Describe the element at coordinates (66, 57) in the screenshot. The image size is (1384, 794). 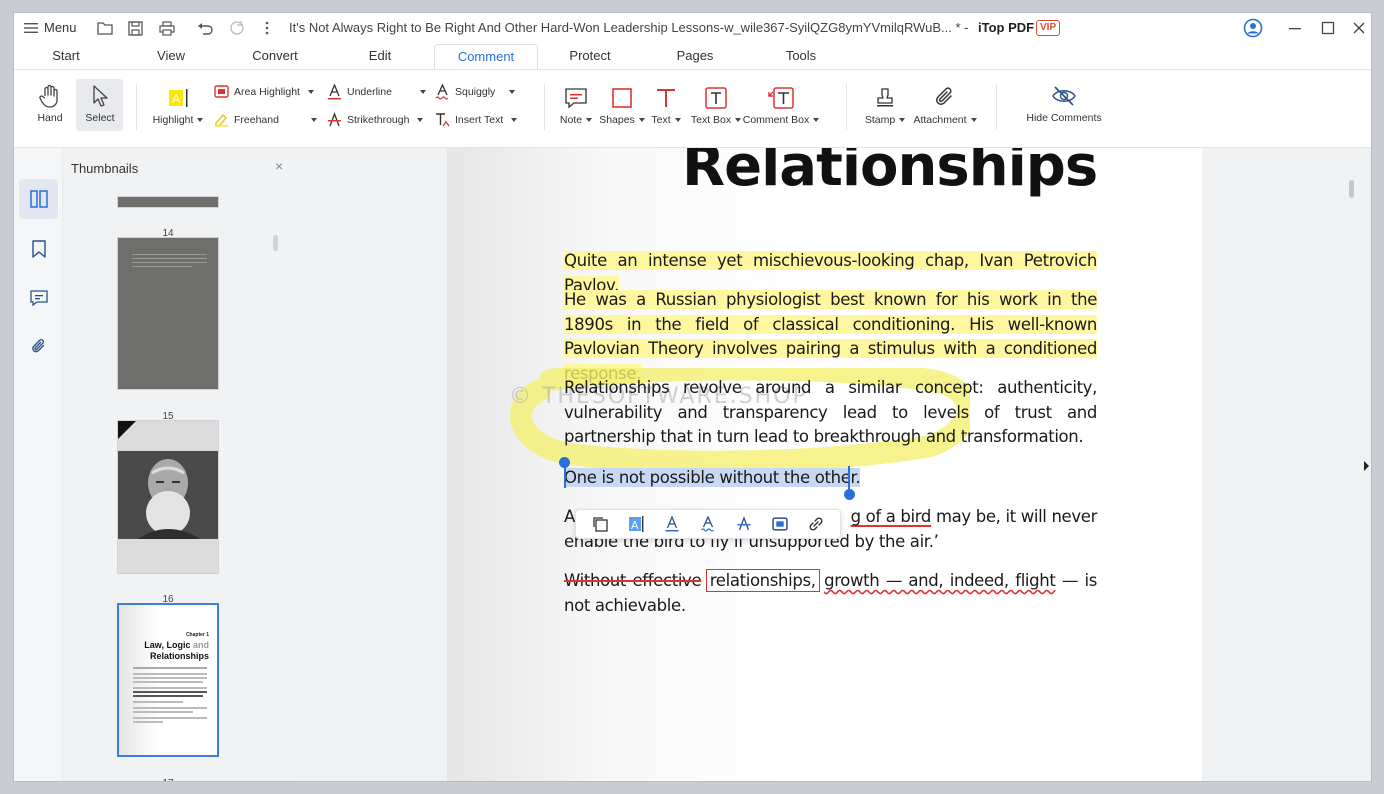
I see `tab-start: Start` at that location.